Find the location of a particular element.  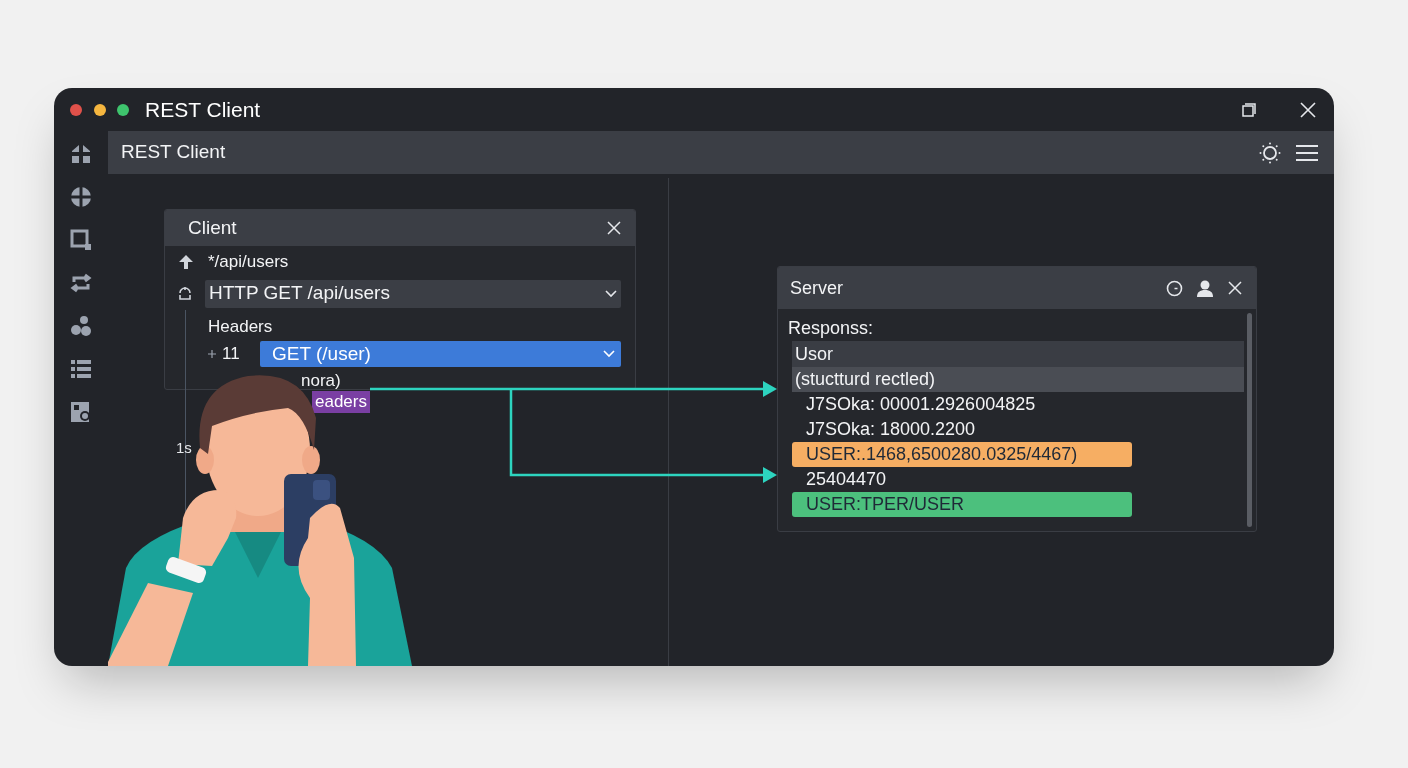

headers-tag: eaders is located at coordinates (341, 402).